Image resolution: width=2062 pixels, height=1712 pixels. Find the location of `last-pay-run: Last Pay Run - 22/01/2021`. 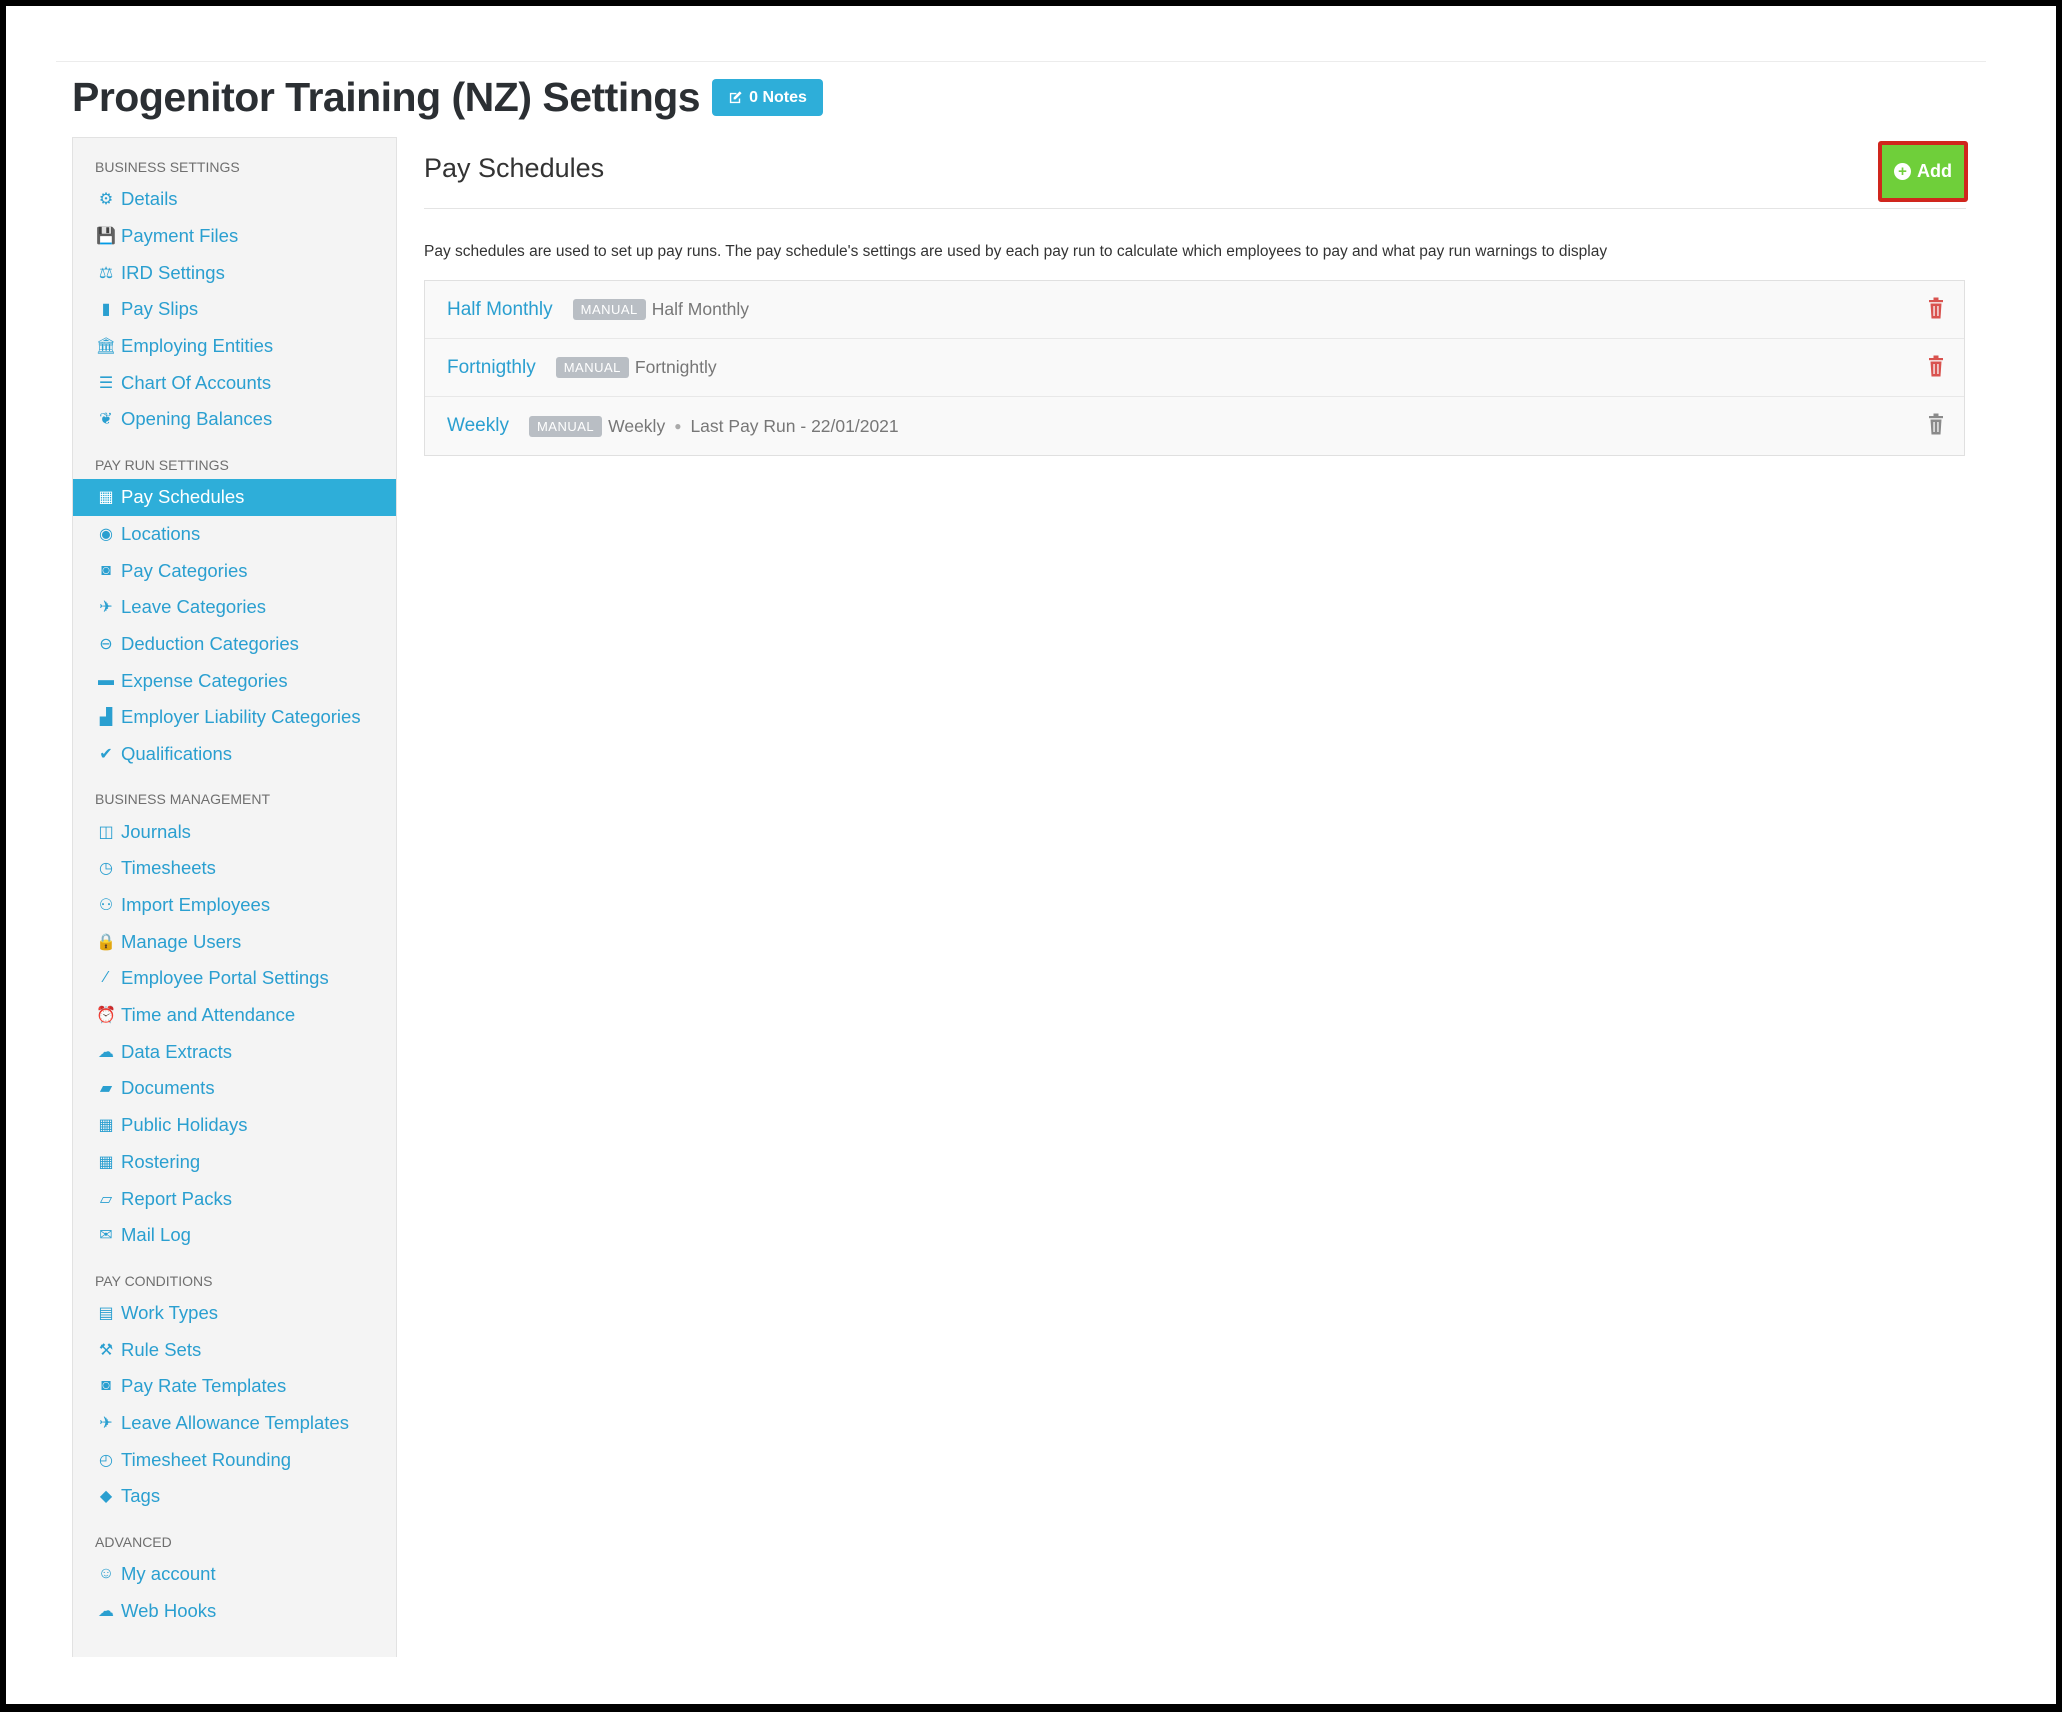

last-pay-run: Last Pay Run - 22/01/2021 is located at coordinates (794, 425).